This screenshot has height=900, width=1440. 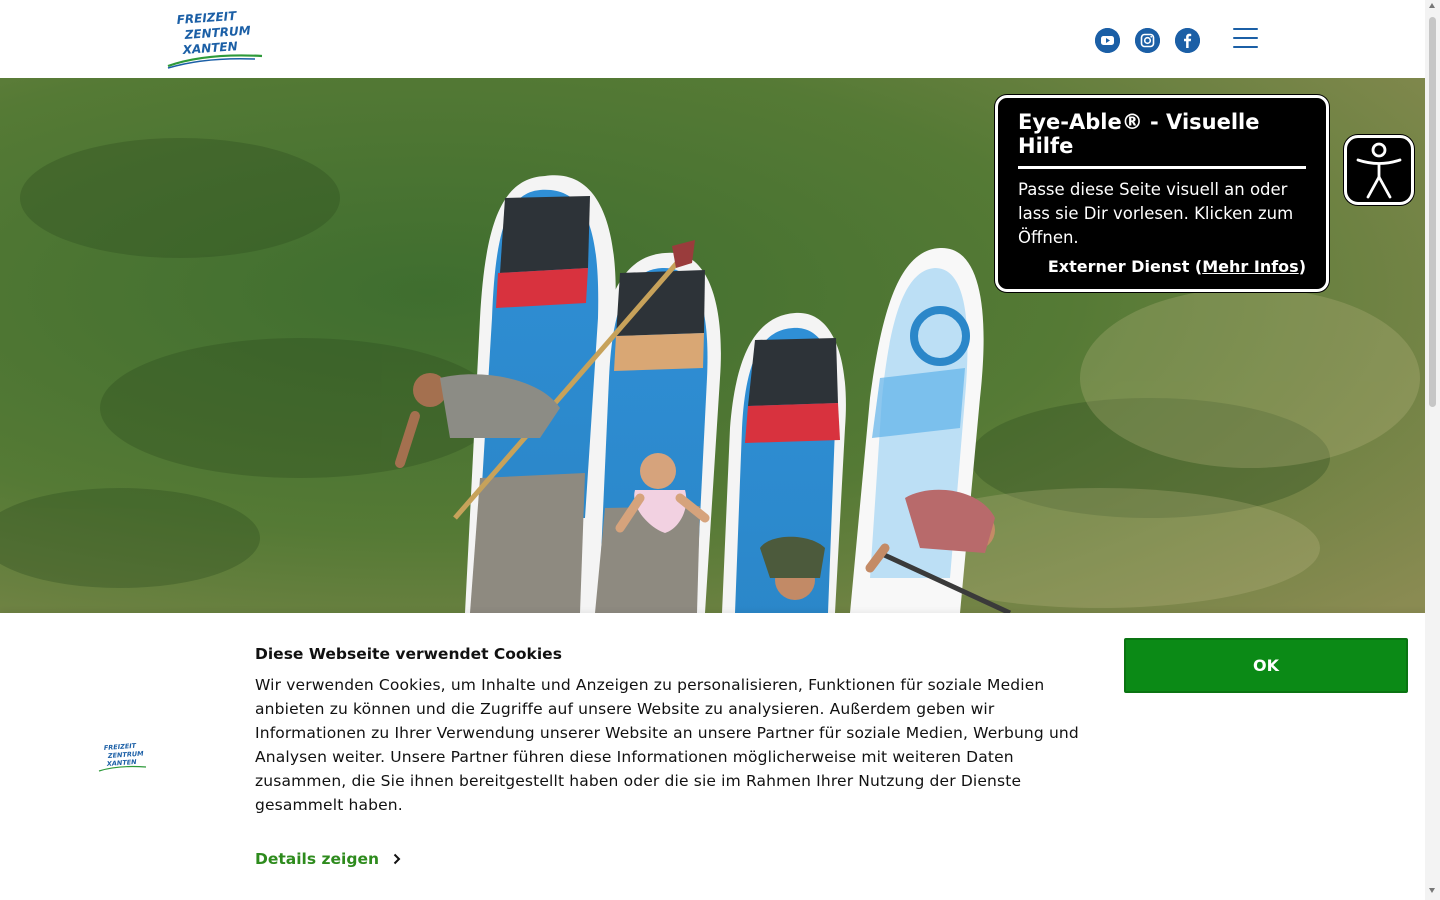 What do you see at coordinates (397, 859) in the screenshot?
I see `chevron-right-icon` at bounding box center [397, 859].